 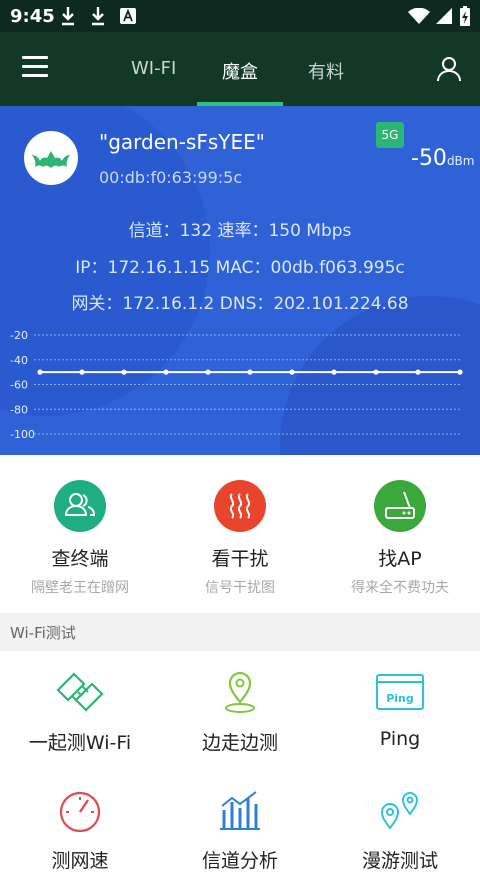 I want to click on y-tick-label: -80, so click(x=19, y=409).